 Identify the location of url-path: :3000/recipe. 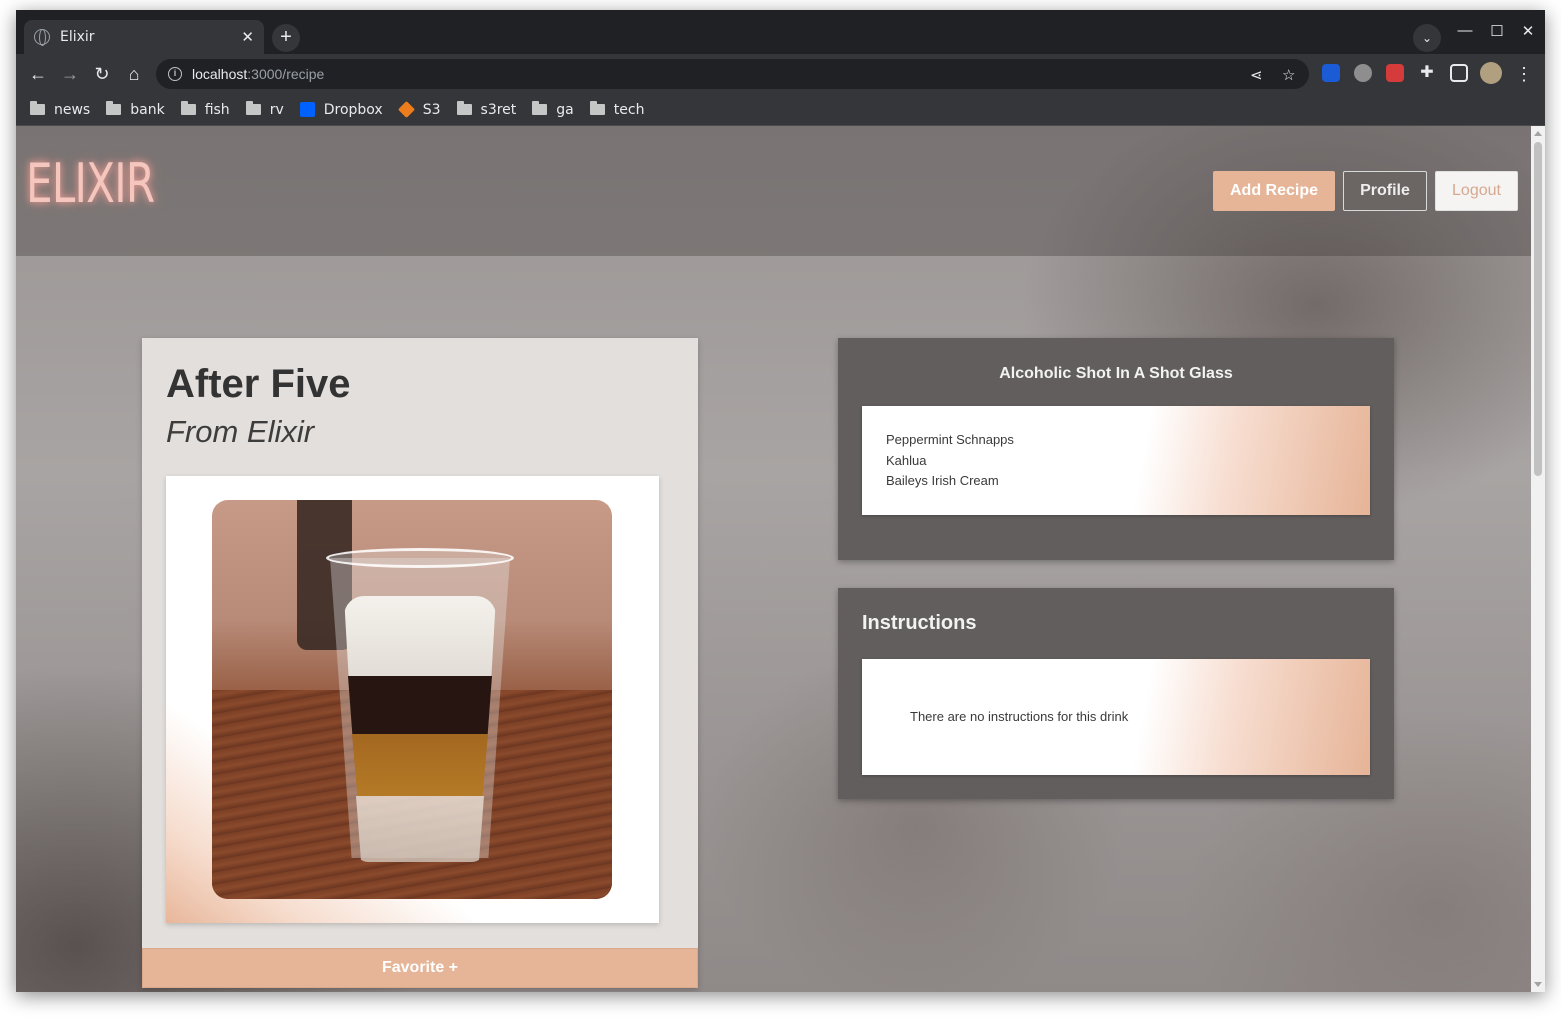
(286, 74).